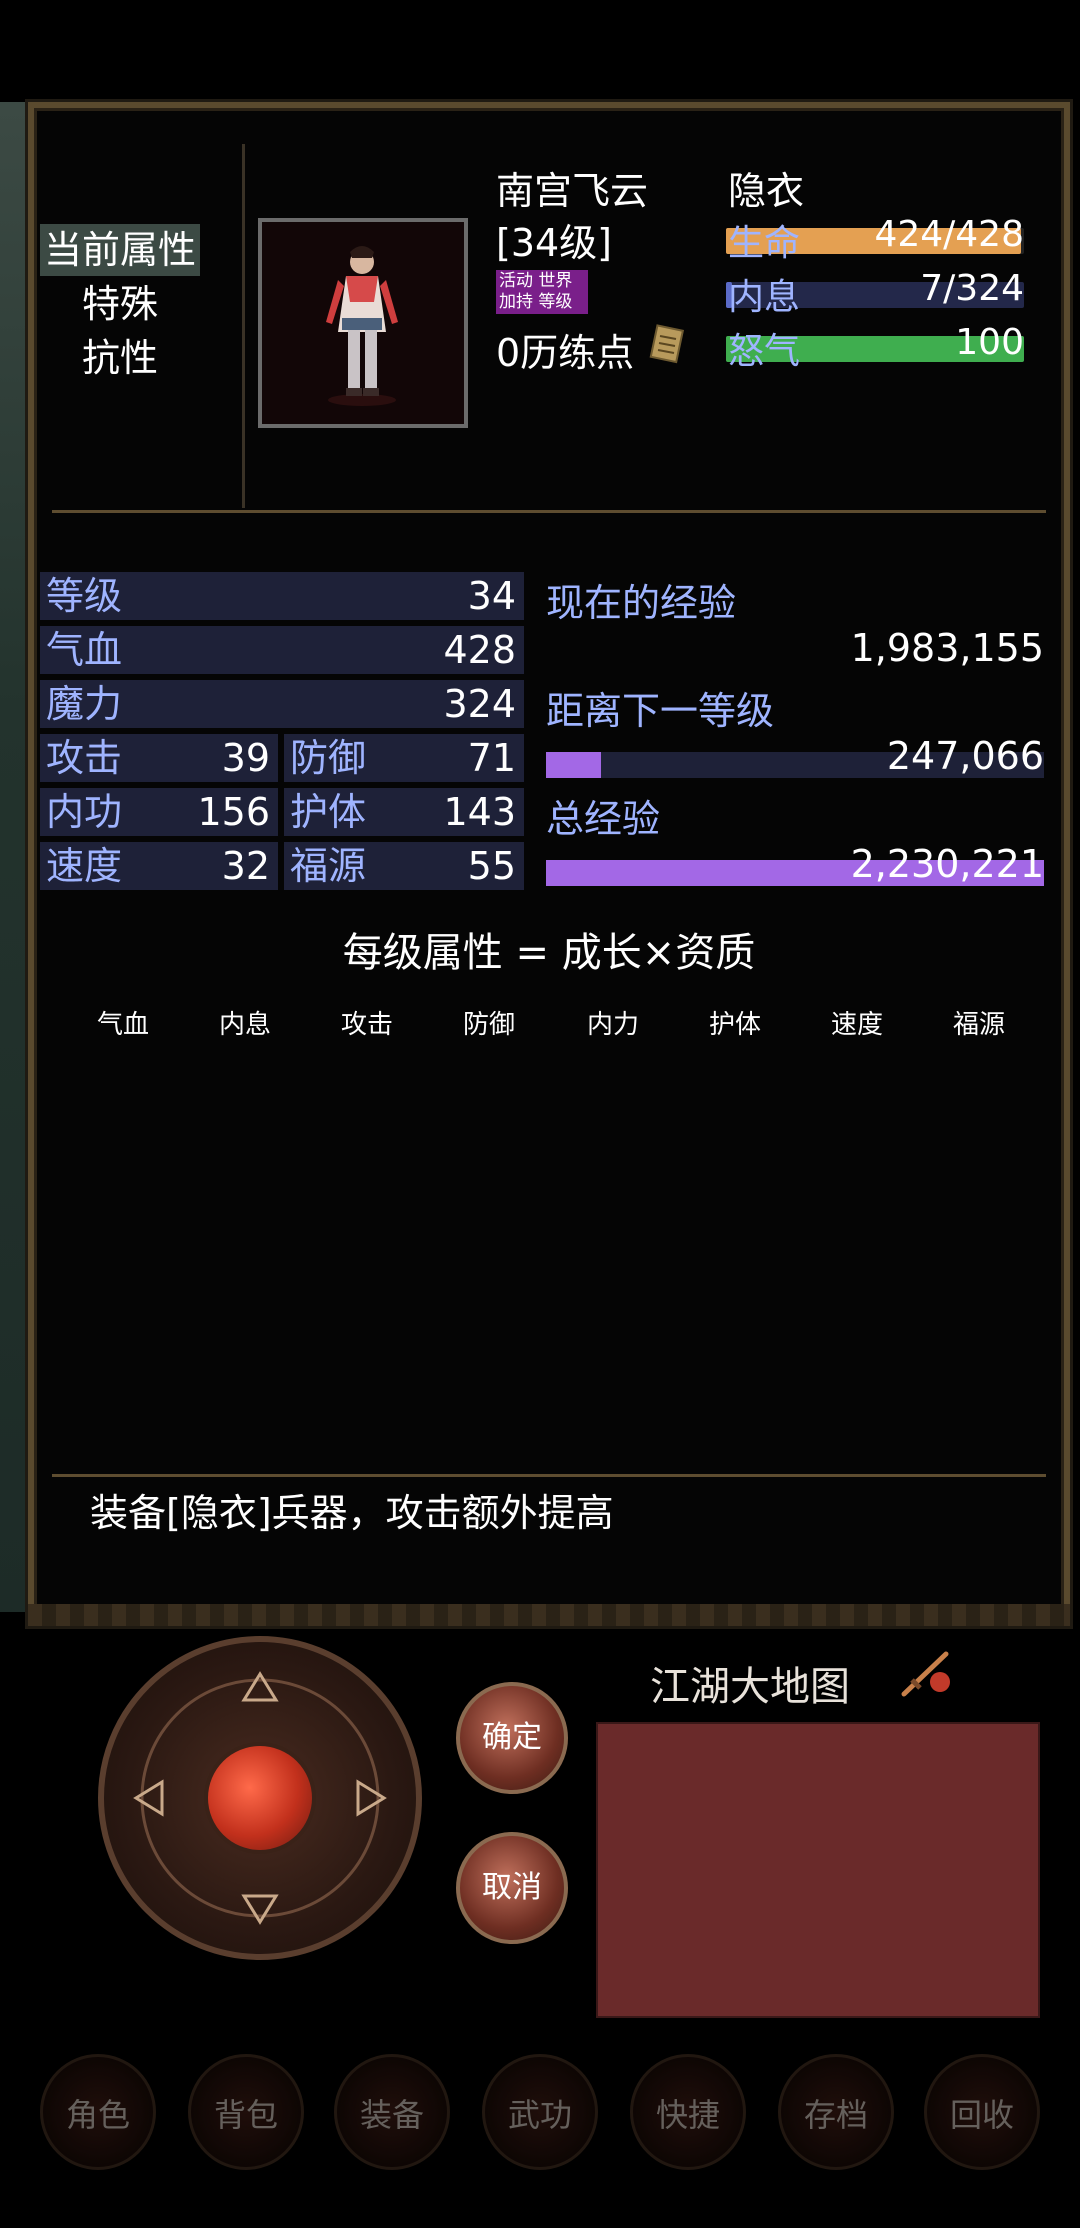 The height and width of the screenshot is (2228, 1080). Describe the element at coordinates (836, 2112) in the screenshot. I see `menu-save-button: 存档` at that location.